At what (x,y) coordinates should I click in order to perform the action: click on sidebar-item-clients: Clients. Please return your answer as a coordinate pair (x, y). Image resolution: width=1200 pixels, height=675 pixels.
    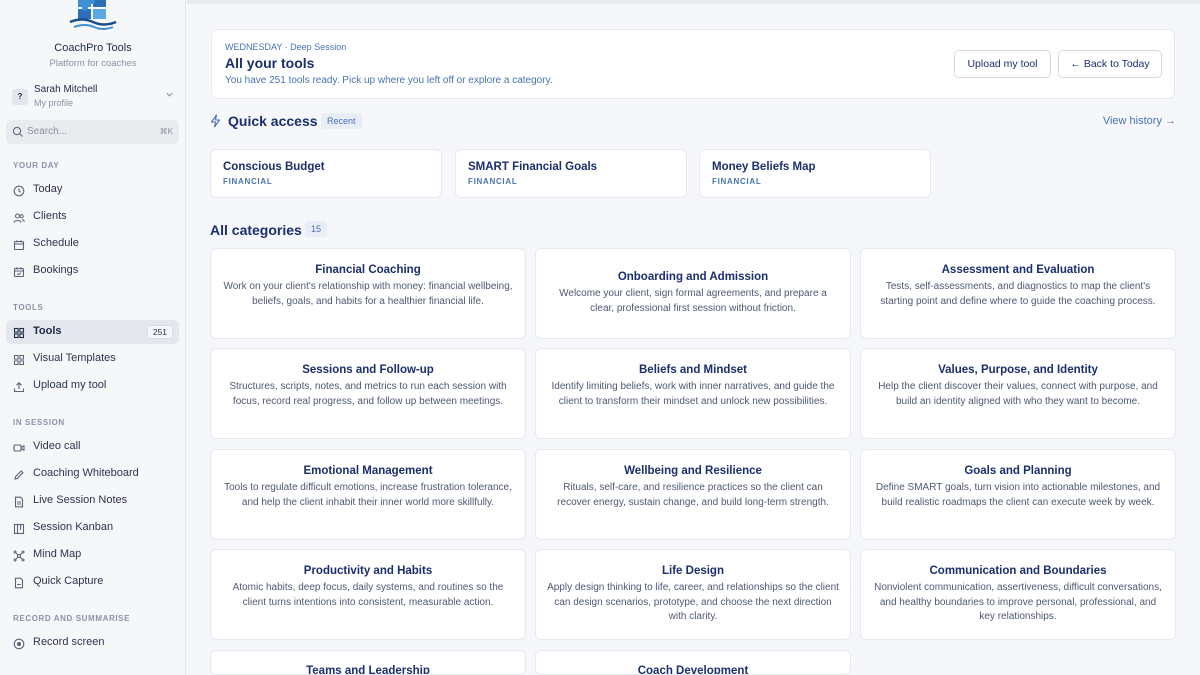
    Looking at the image, I should click on (92, 217).